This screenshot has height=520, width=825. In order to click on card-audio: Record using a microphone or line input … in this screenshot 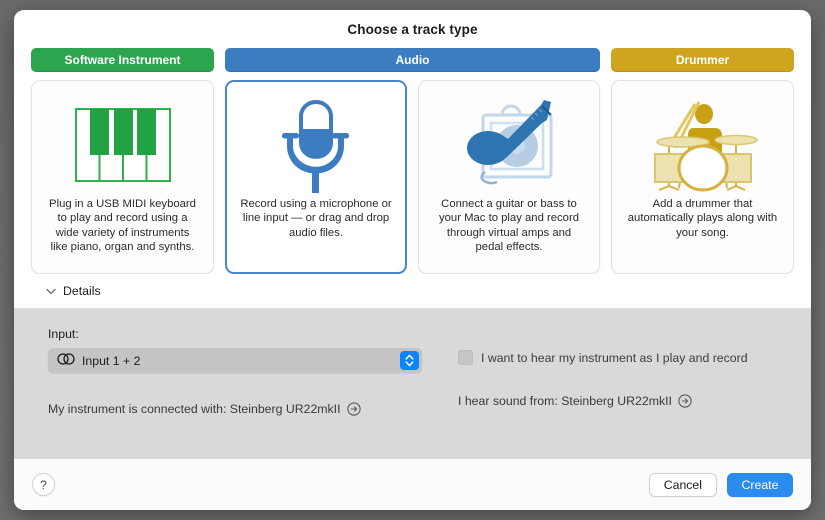, I will do `click(316, 177)`.